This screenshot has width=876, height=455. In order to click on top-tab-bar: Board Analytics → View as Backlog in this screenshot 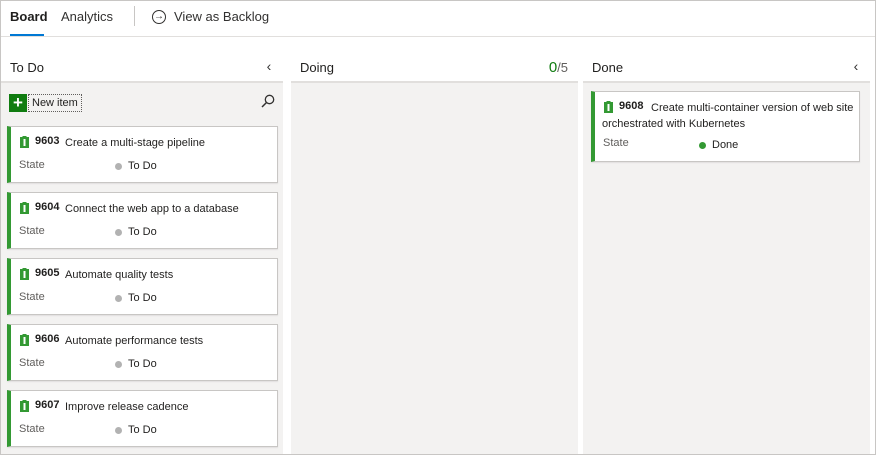, I will do `click(438, 19)`.